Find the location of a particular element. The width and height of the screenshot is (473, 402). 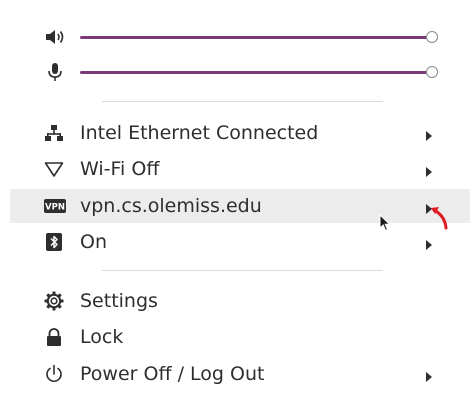

microphone-slider is located at coordinates (253, 72).